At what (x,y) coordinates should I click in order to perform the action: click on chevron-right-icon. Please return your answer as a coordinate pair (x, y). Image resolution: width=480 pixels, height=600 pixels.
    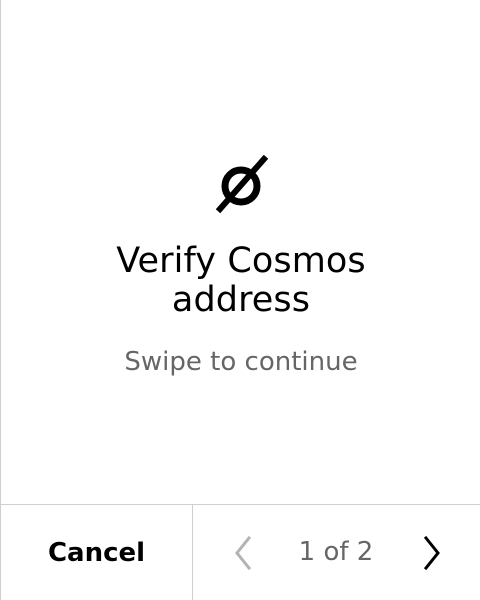
    Looking at the image, I should click on (431, 553).